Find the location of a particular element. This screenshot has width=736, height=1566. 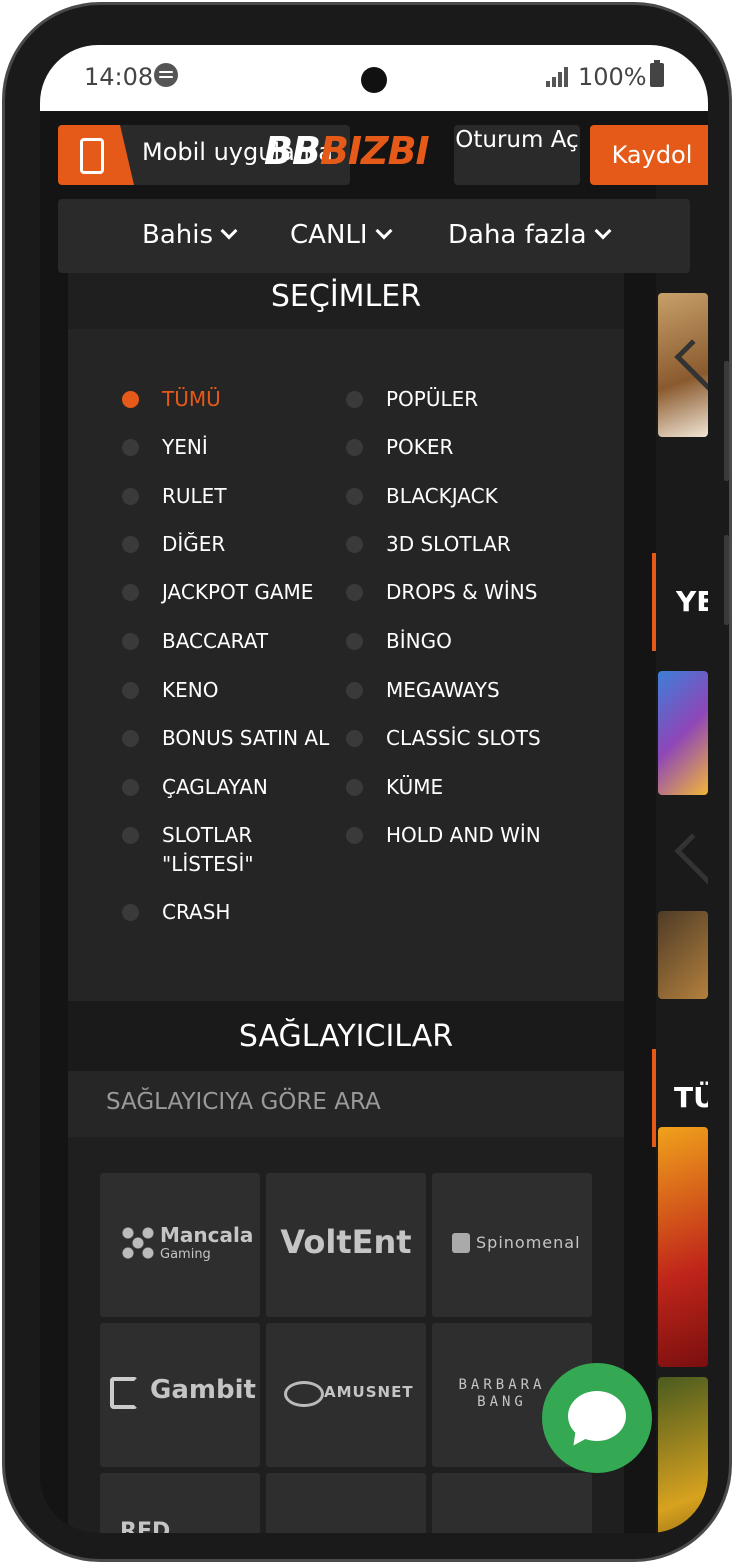

filter-label: CRASH is located at coordinates (196, 912).